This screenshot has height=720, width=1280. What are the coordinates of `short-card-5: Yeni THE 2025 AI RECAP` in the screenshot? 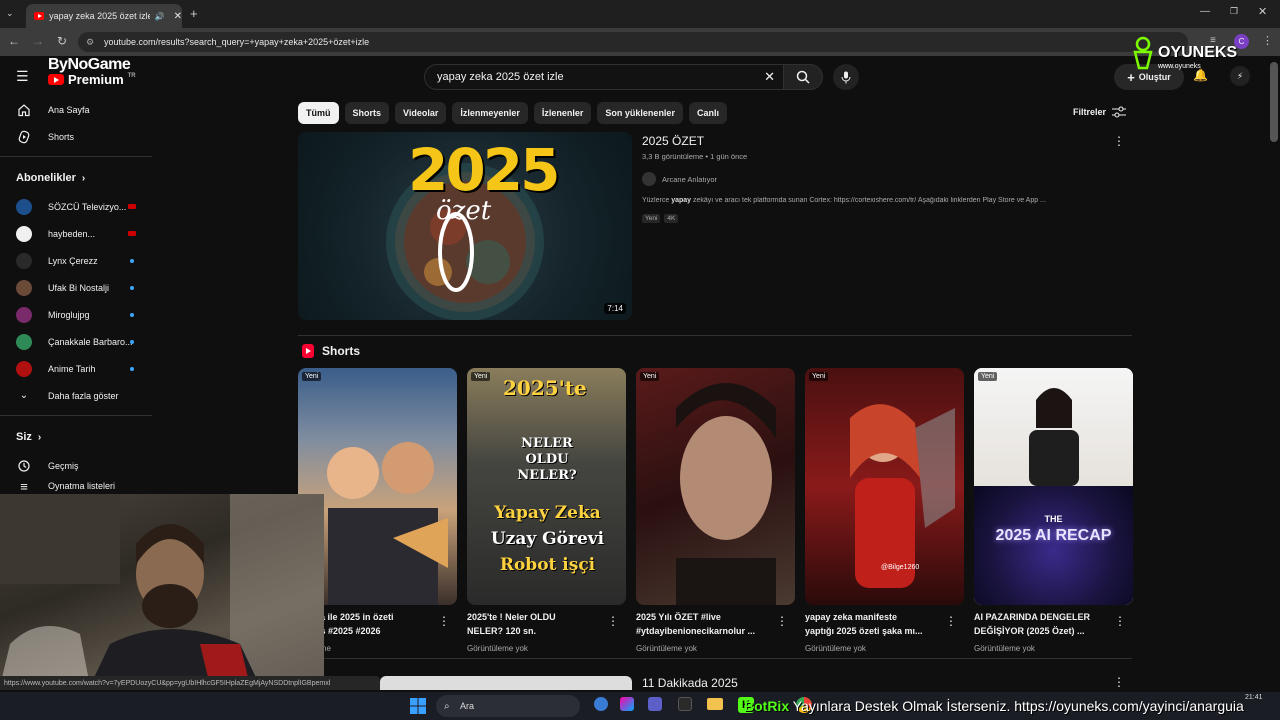 It's located at (1053, 486).